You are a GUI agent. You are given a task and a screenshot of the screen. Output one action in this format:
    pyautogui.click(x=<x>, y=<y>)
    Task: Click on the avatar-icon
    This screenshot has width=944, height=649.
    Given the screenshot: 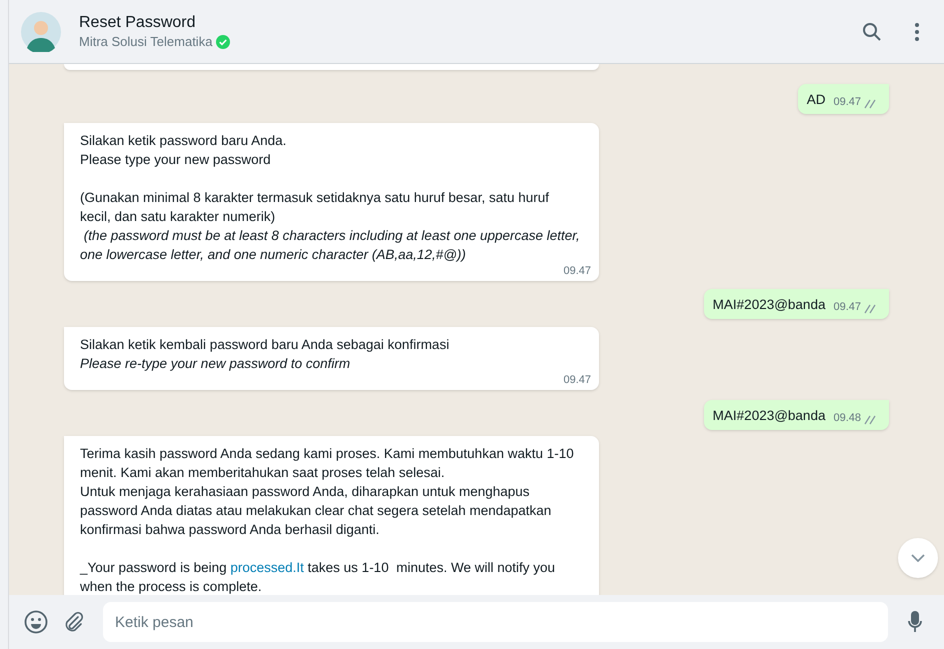 What is the action you would take?
    pyautogui.click(x=41, y=32)
    